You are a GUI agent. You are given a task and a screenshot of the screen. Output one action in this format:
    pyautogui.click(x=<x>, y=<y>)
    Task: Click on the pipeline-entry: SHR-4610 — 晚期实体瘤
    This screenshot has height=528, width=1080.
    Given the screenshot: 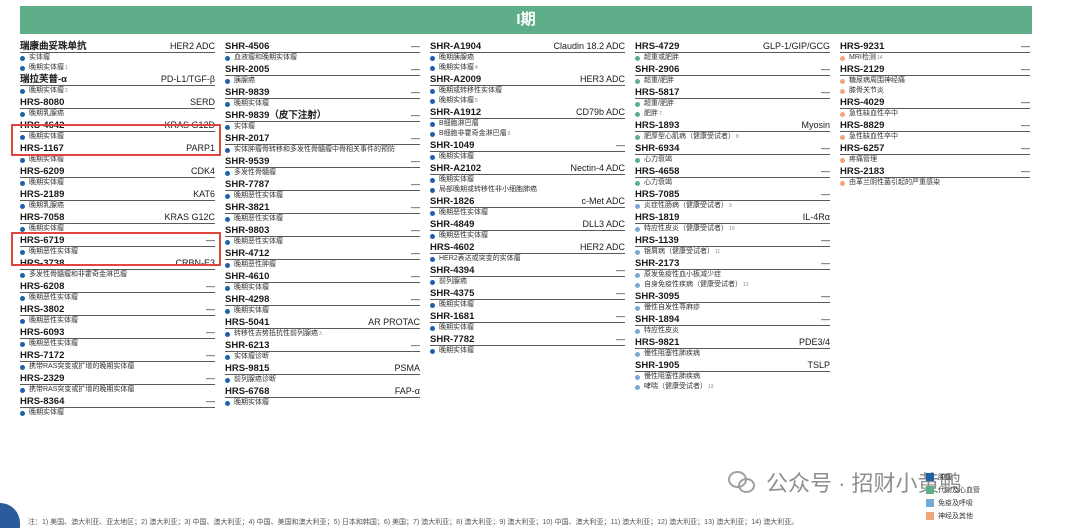 What is the action you would take?
    pyautogui.click(x=322, y=281)
    